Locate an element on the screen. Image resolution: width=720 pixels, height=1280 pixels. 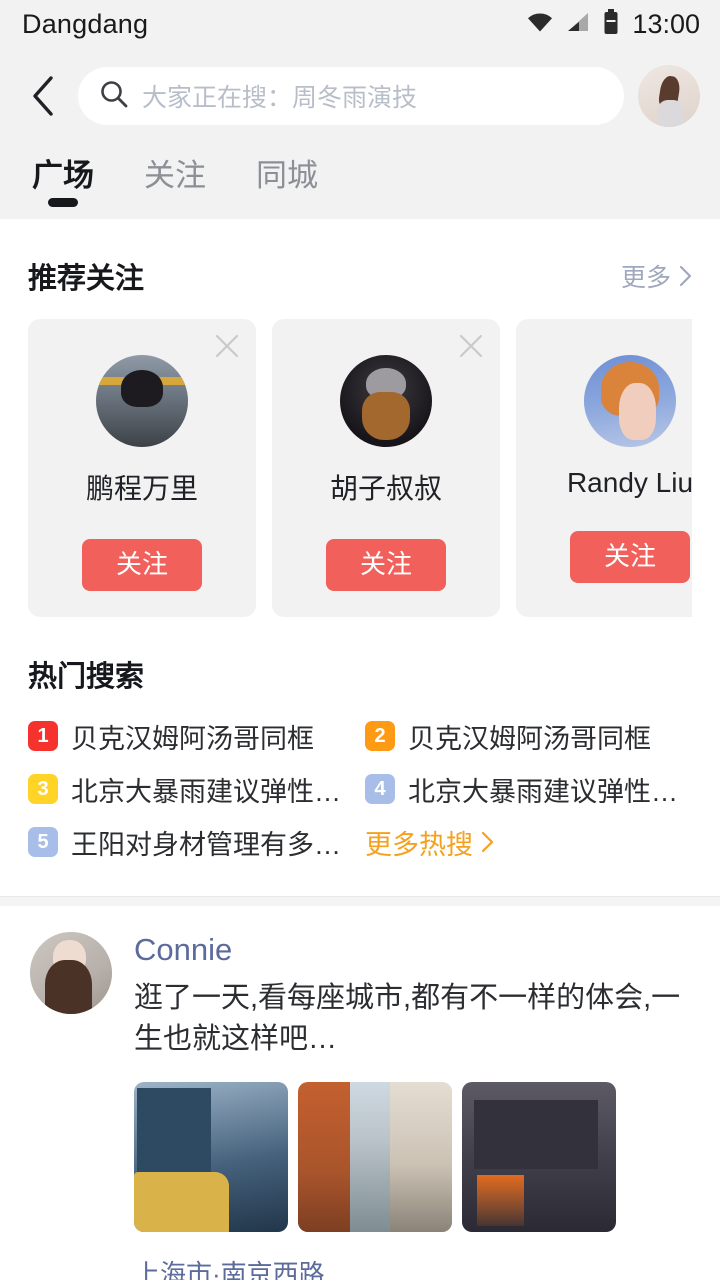
post-username: Connie is located at coordinates (413, 950).